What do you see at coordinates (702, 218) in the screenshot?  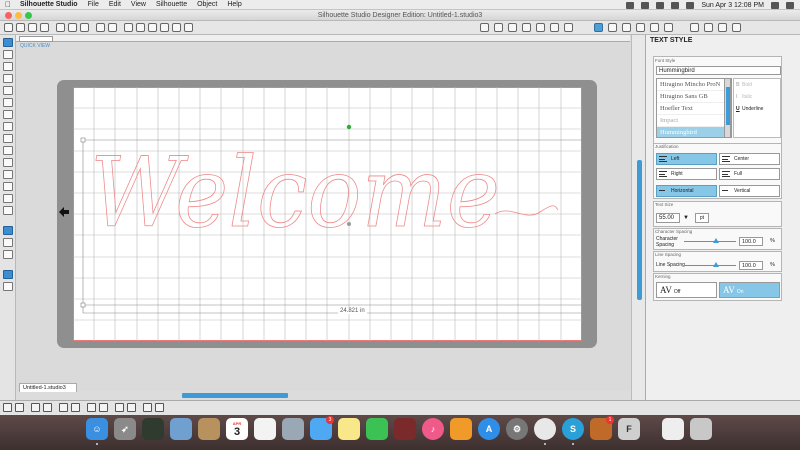 I see `size-unit-select: pt` at bounding box center [702, 218].